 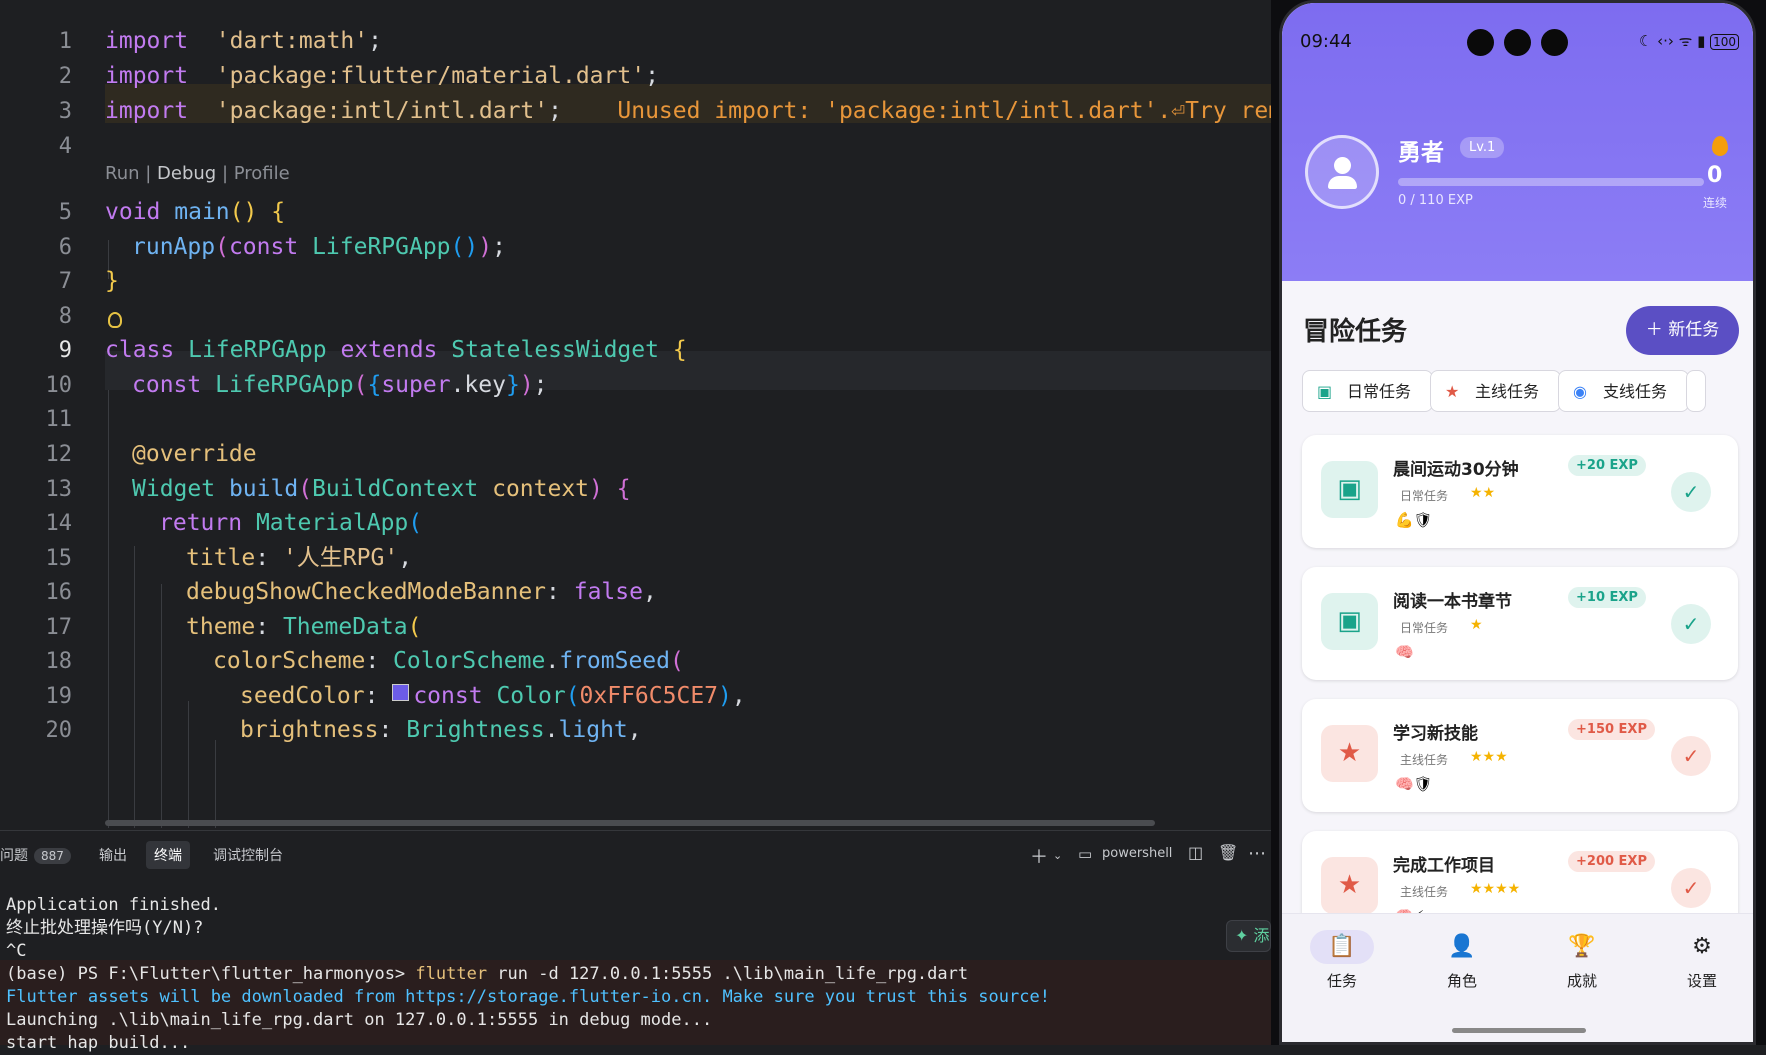 I want to click on code-token: fromSeed, so click(x=614, y=661).